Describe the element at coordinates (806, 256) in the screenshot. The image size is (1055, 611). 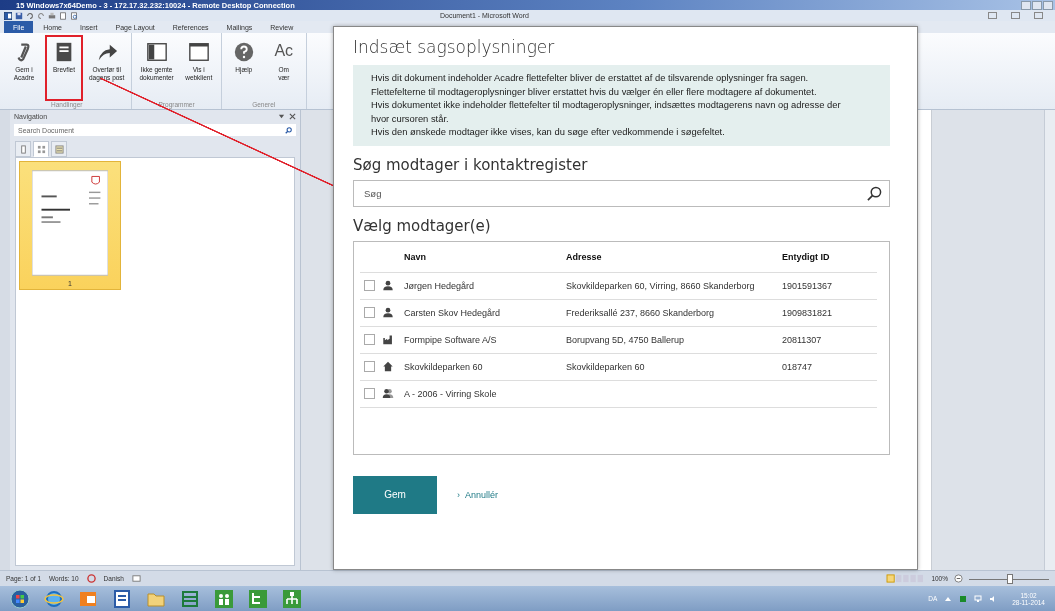
I see `column-header: Entydigt ID` at that location.